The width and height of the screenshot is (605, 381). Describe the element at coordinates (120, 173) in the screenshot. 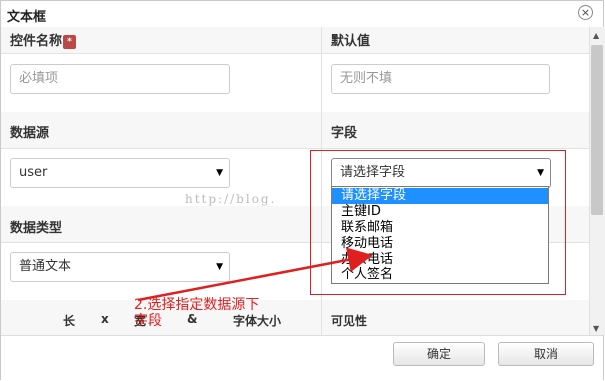

I see `datasource-select: user ▼` at that location.